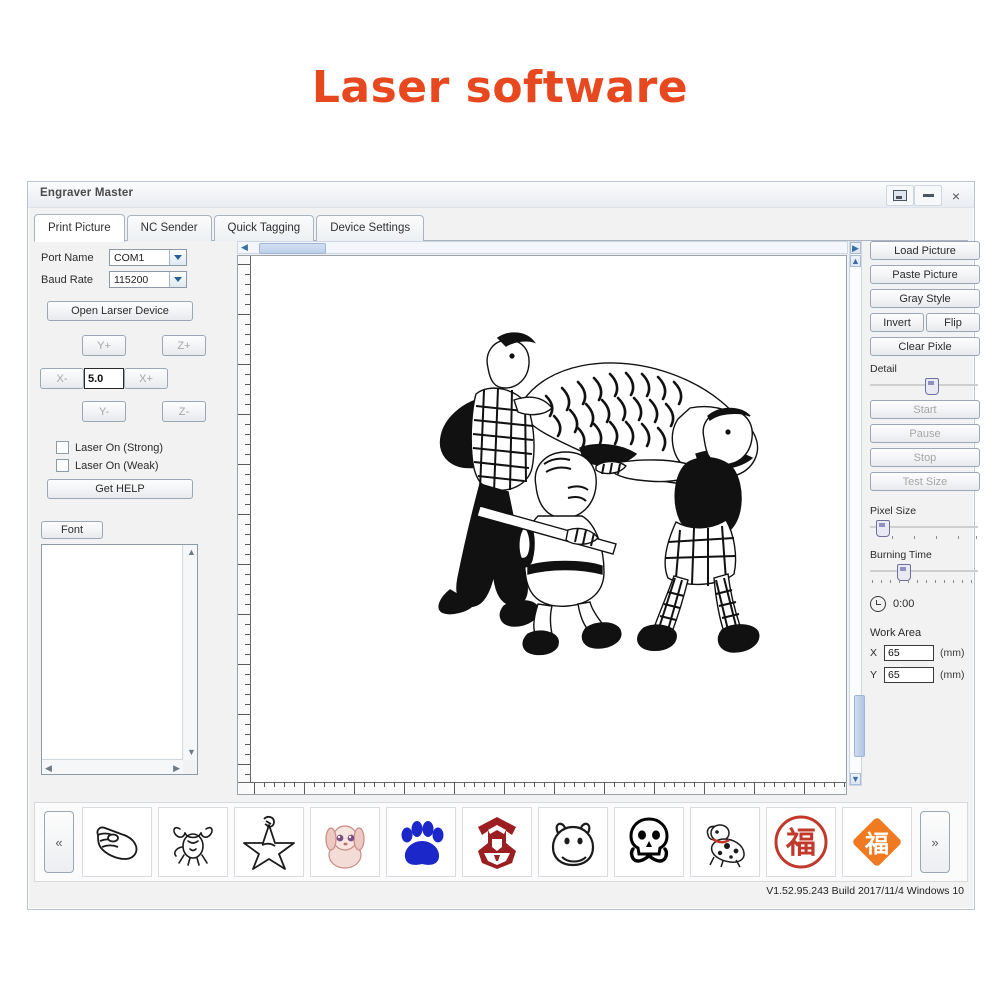  What do you see at coordinates (62, 465) in the screenshot?
I see `laser-weak-checkbox` at bounding box center [62, 465].